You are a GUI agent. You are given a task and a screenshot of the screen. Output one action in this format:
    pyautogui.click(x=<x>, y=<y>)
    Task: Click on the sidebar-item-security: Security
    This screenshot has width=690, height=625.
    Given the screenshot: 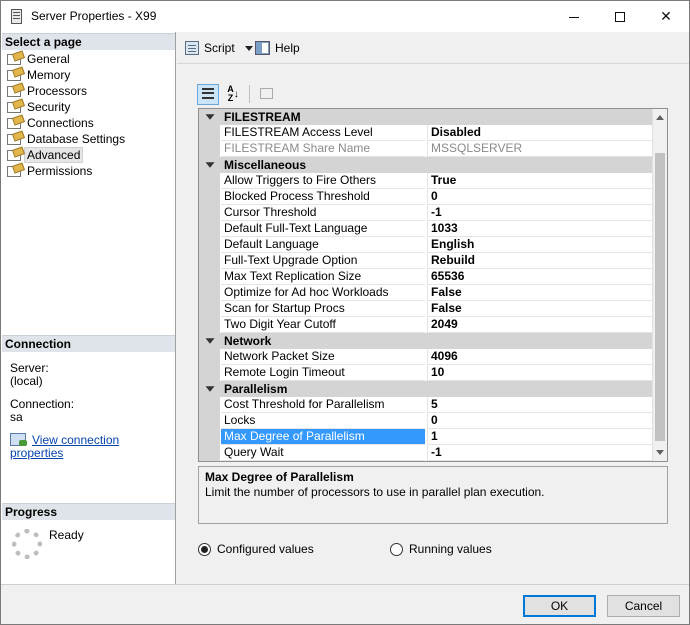 What is the action you would take?
    pyautogui.click(x=65, y=107)
    